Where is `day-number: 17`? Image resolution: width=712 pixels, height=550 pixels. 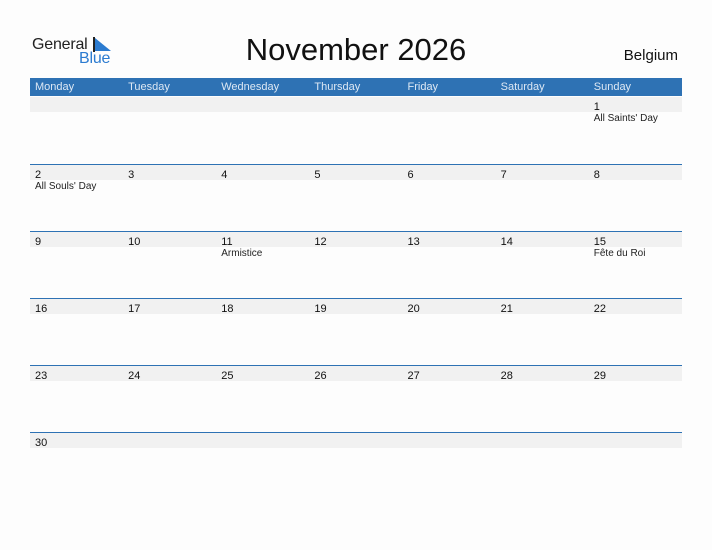 day-number: 17 is located at coordinates (134, 309).